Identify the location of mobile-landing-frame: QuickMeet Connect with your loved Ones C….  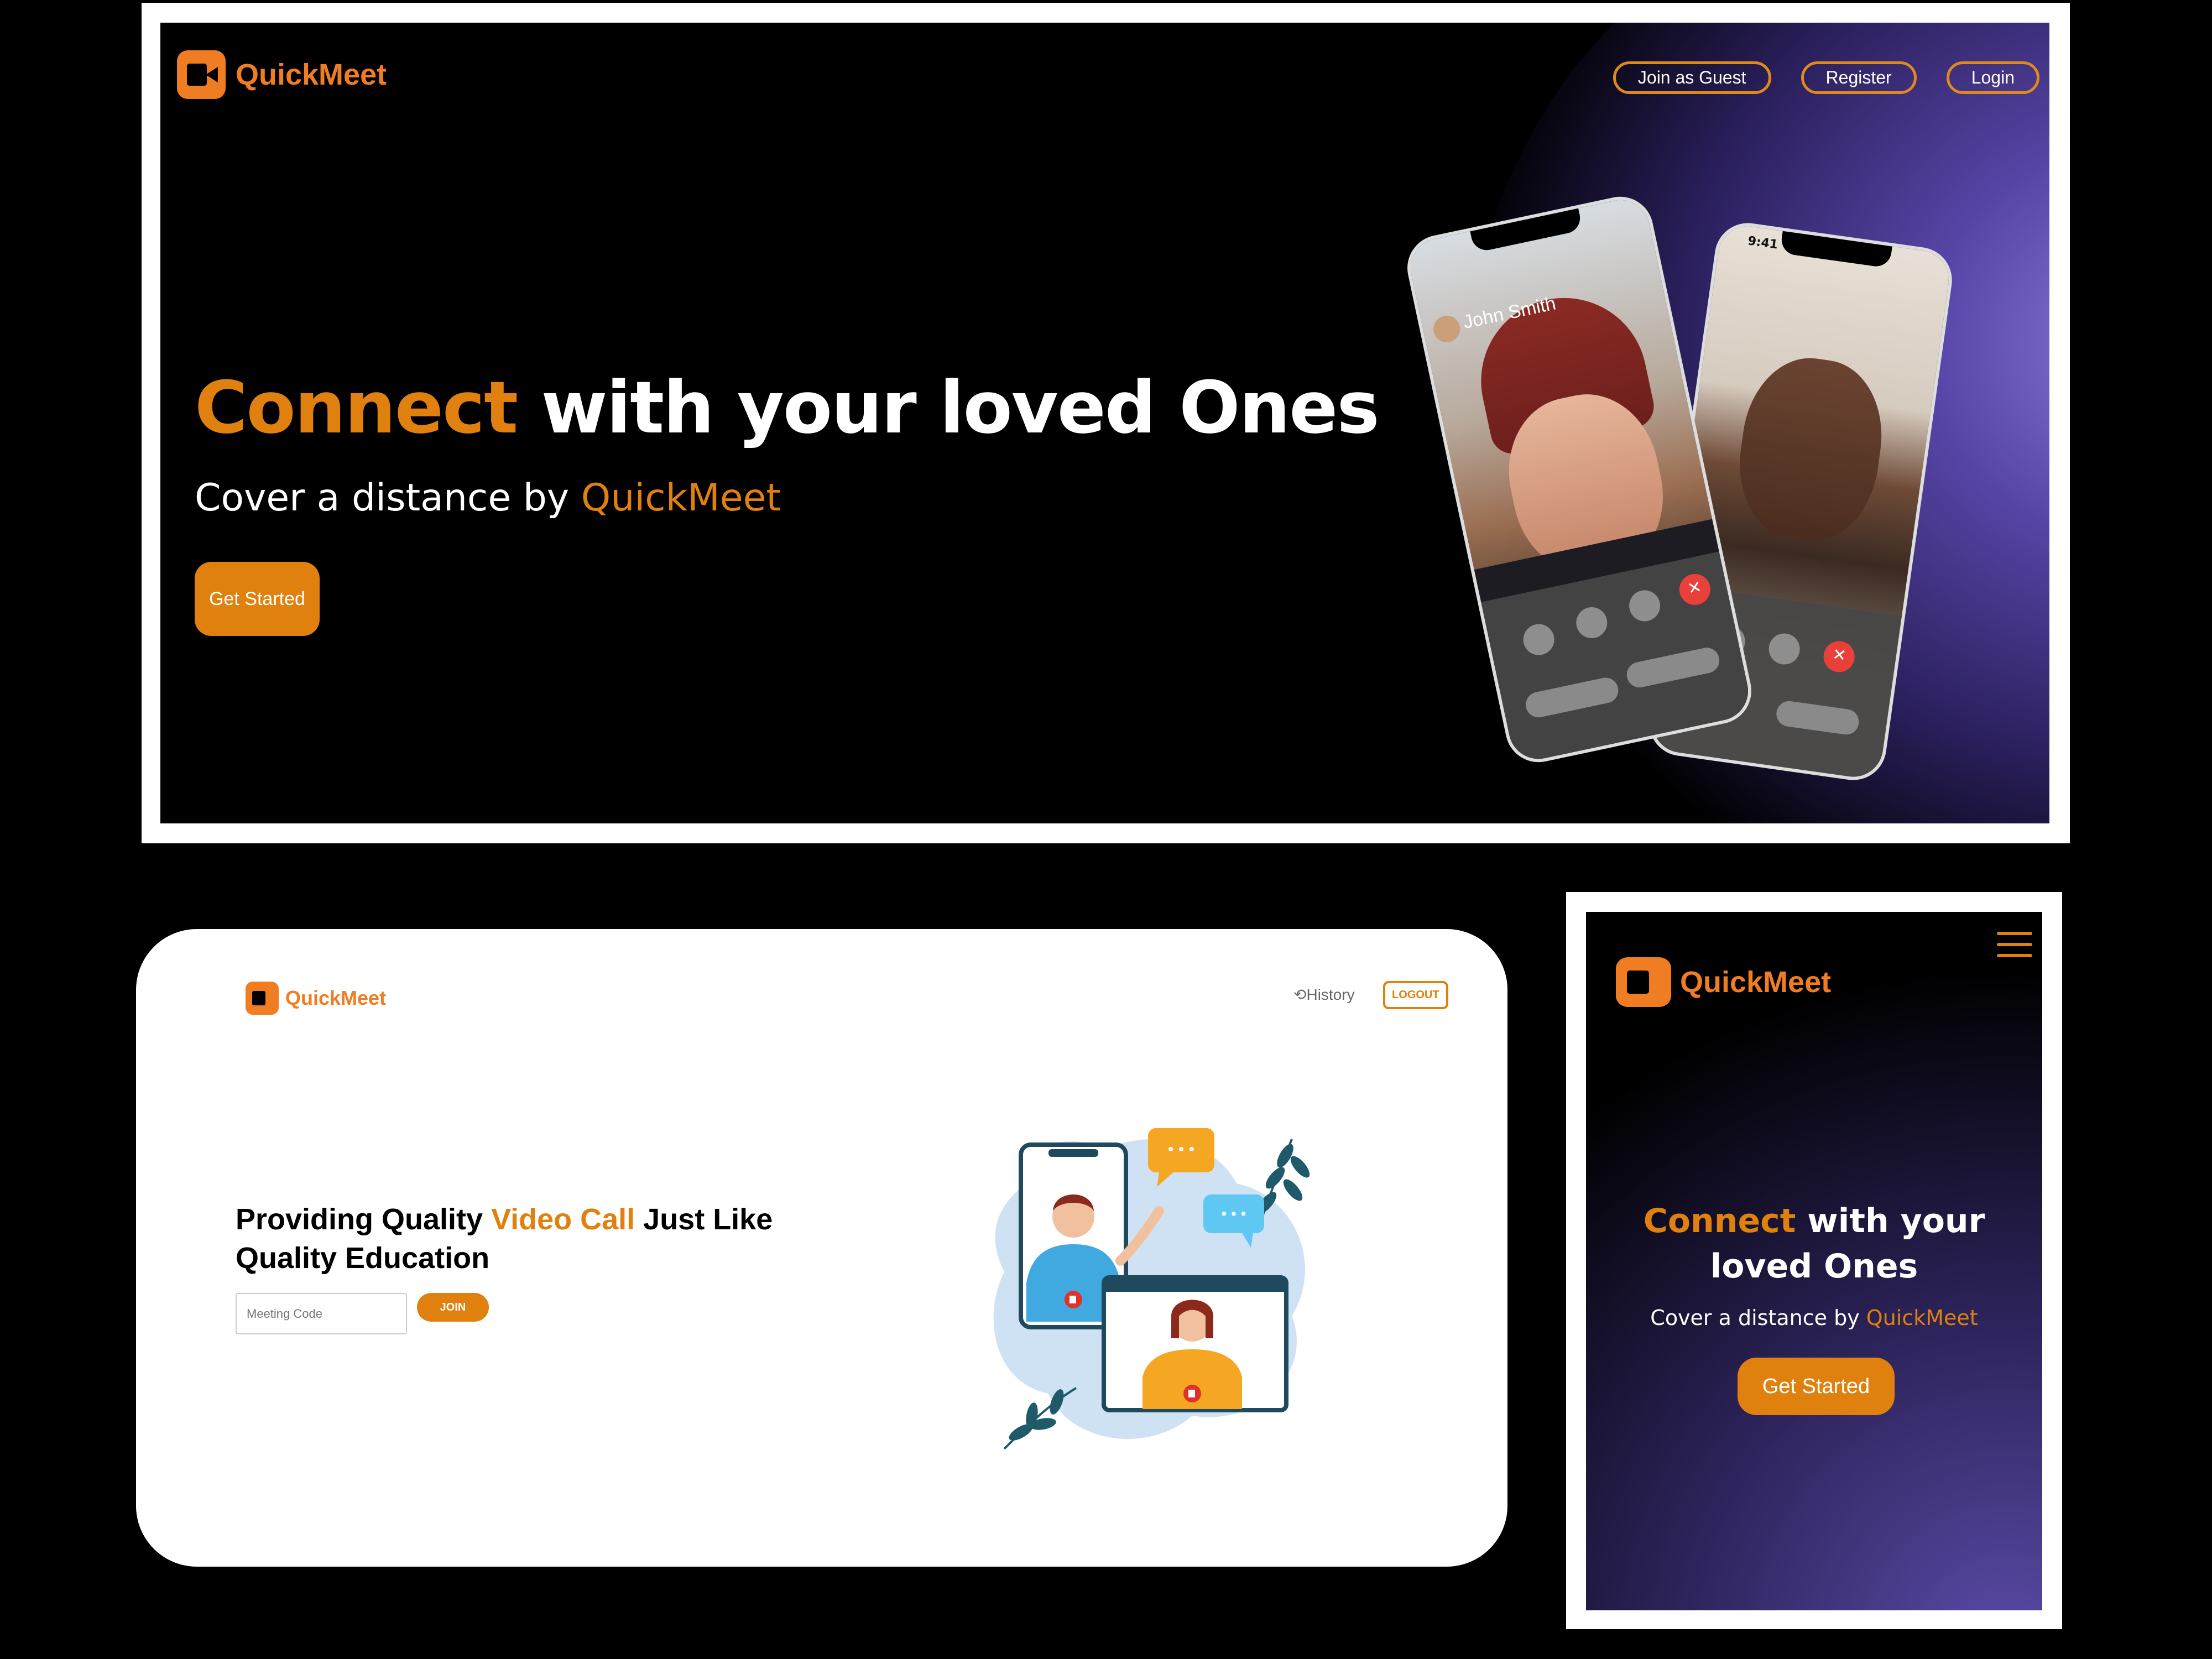
(1814, 1261).